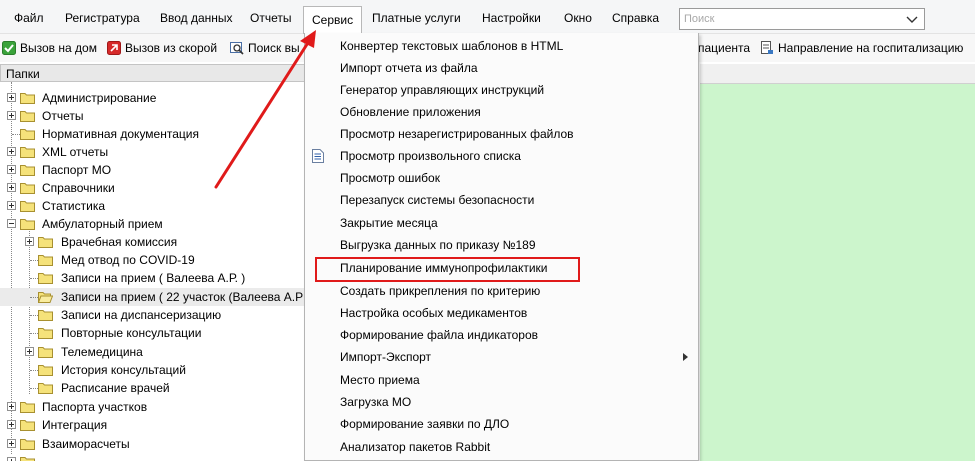 The width and height of the screenshot is (975, 461). Describe the element at coordinates (724, 48) in the screenshot. I see `patient-button: пациента` at that location.